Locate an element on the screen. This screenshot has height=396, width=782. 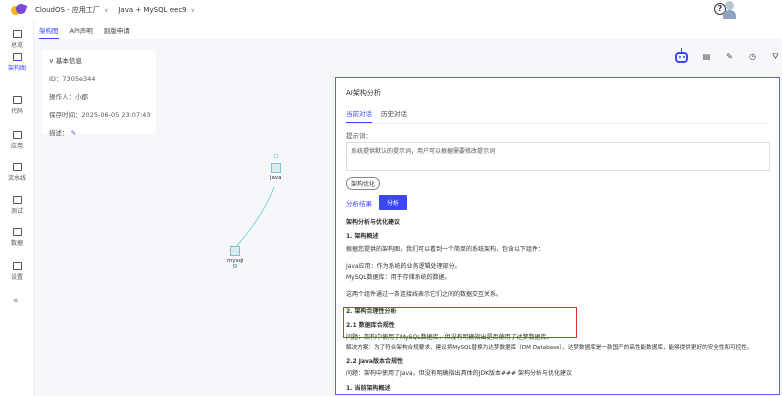
result-section: 1. 当前架构概述 is located at coordinates (368, 388).